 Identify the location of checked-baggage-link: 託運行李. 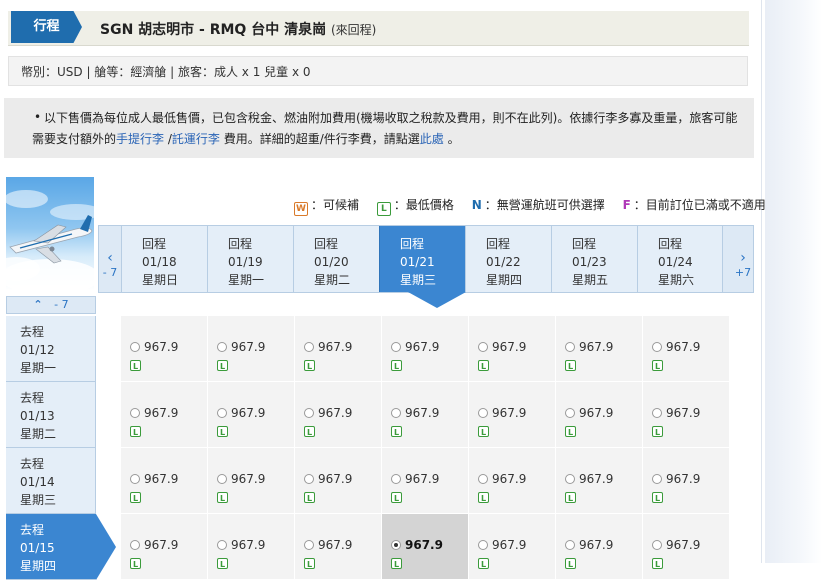
(196, 139).